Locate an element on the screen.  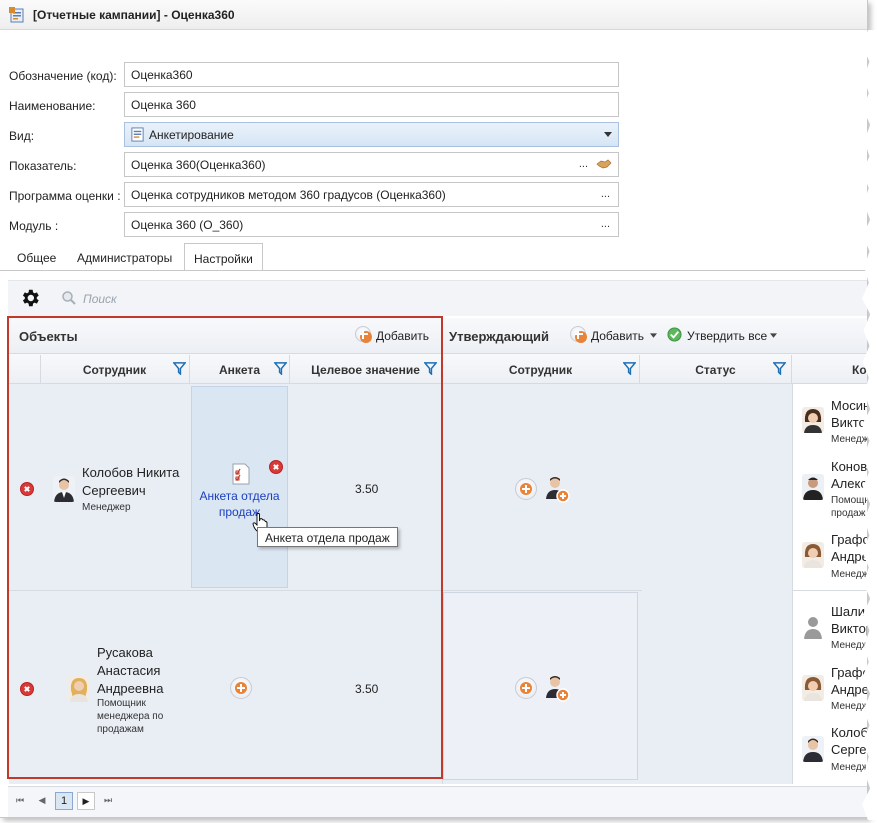
right-person-line1: Конов is located at coordinates (849, 466).